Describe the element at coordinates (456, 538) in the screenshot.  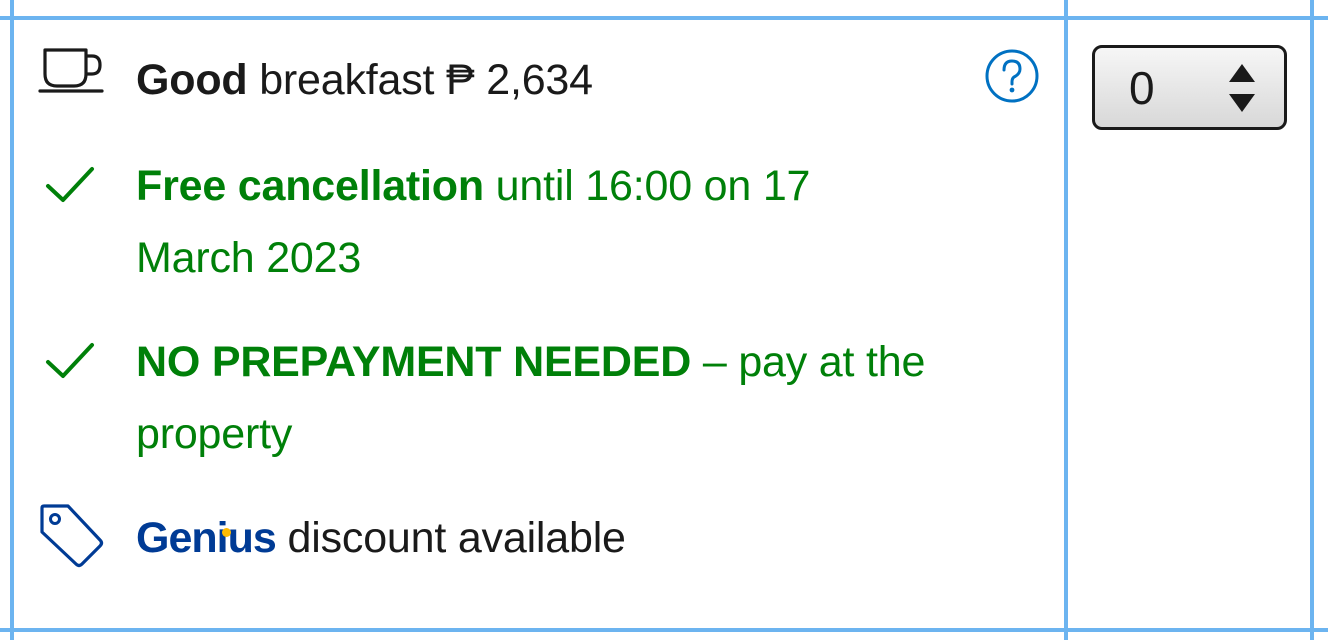
I see `genius-discount-label: discount available` at that location.